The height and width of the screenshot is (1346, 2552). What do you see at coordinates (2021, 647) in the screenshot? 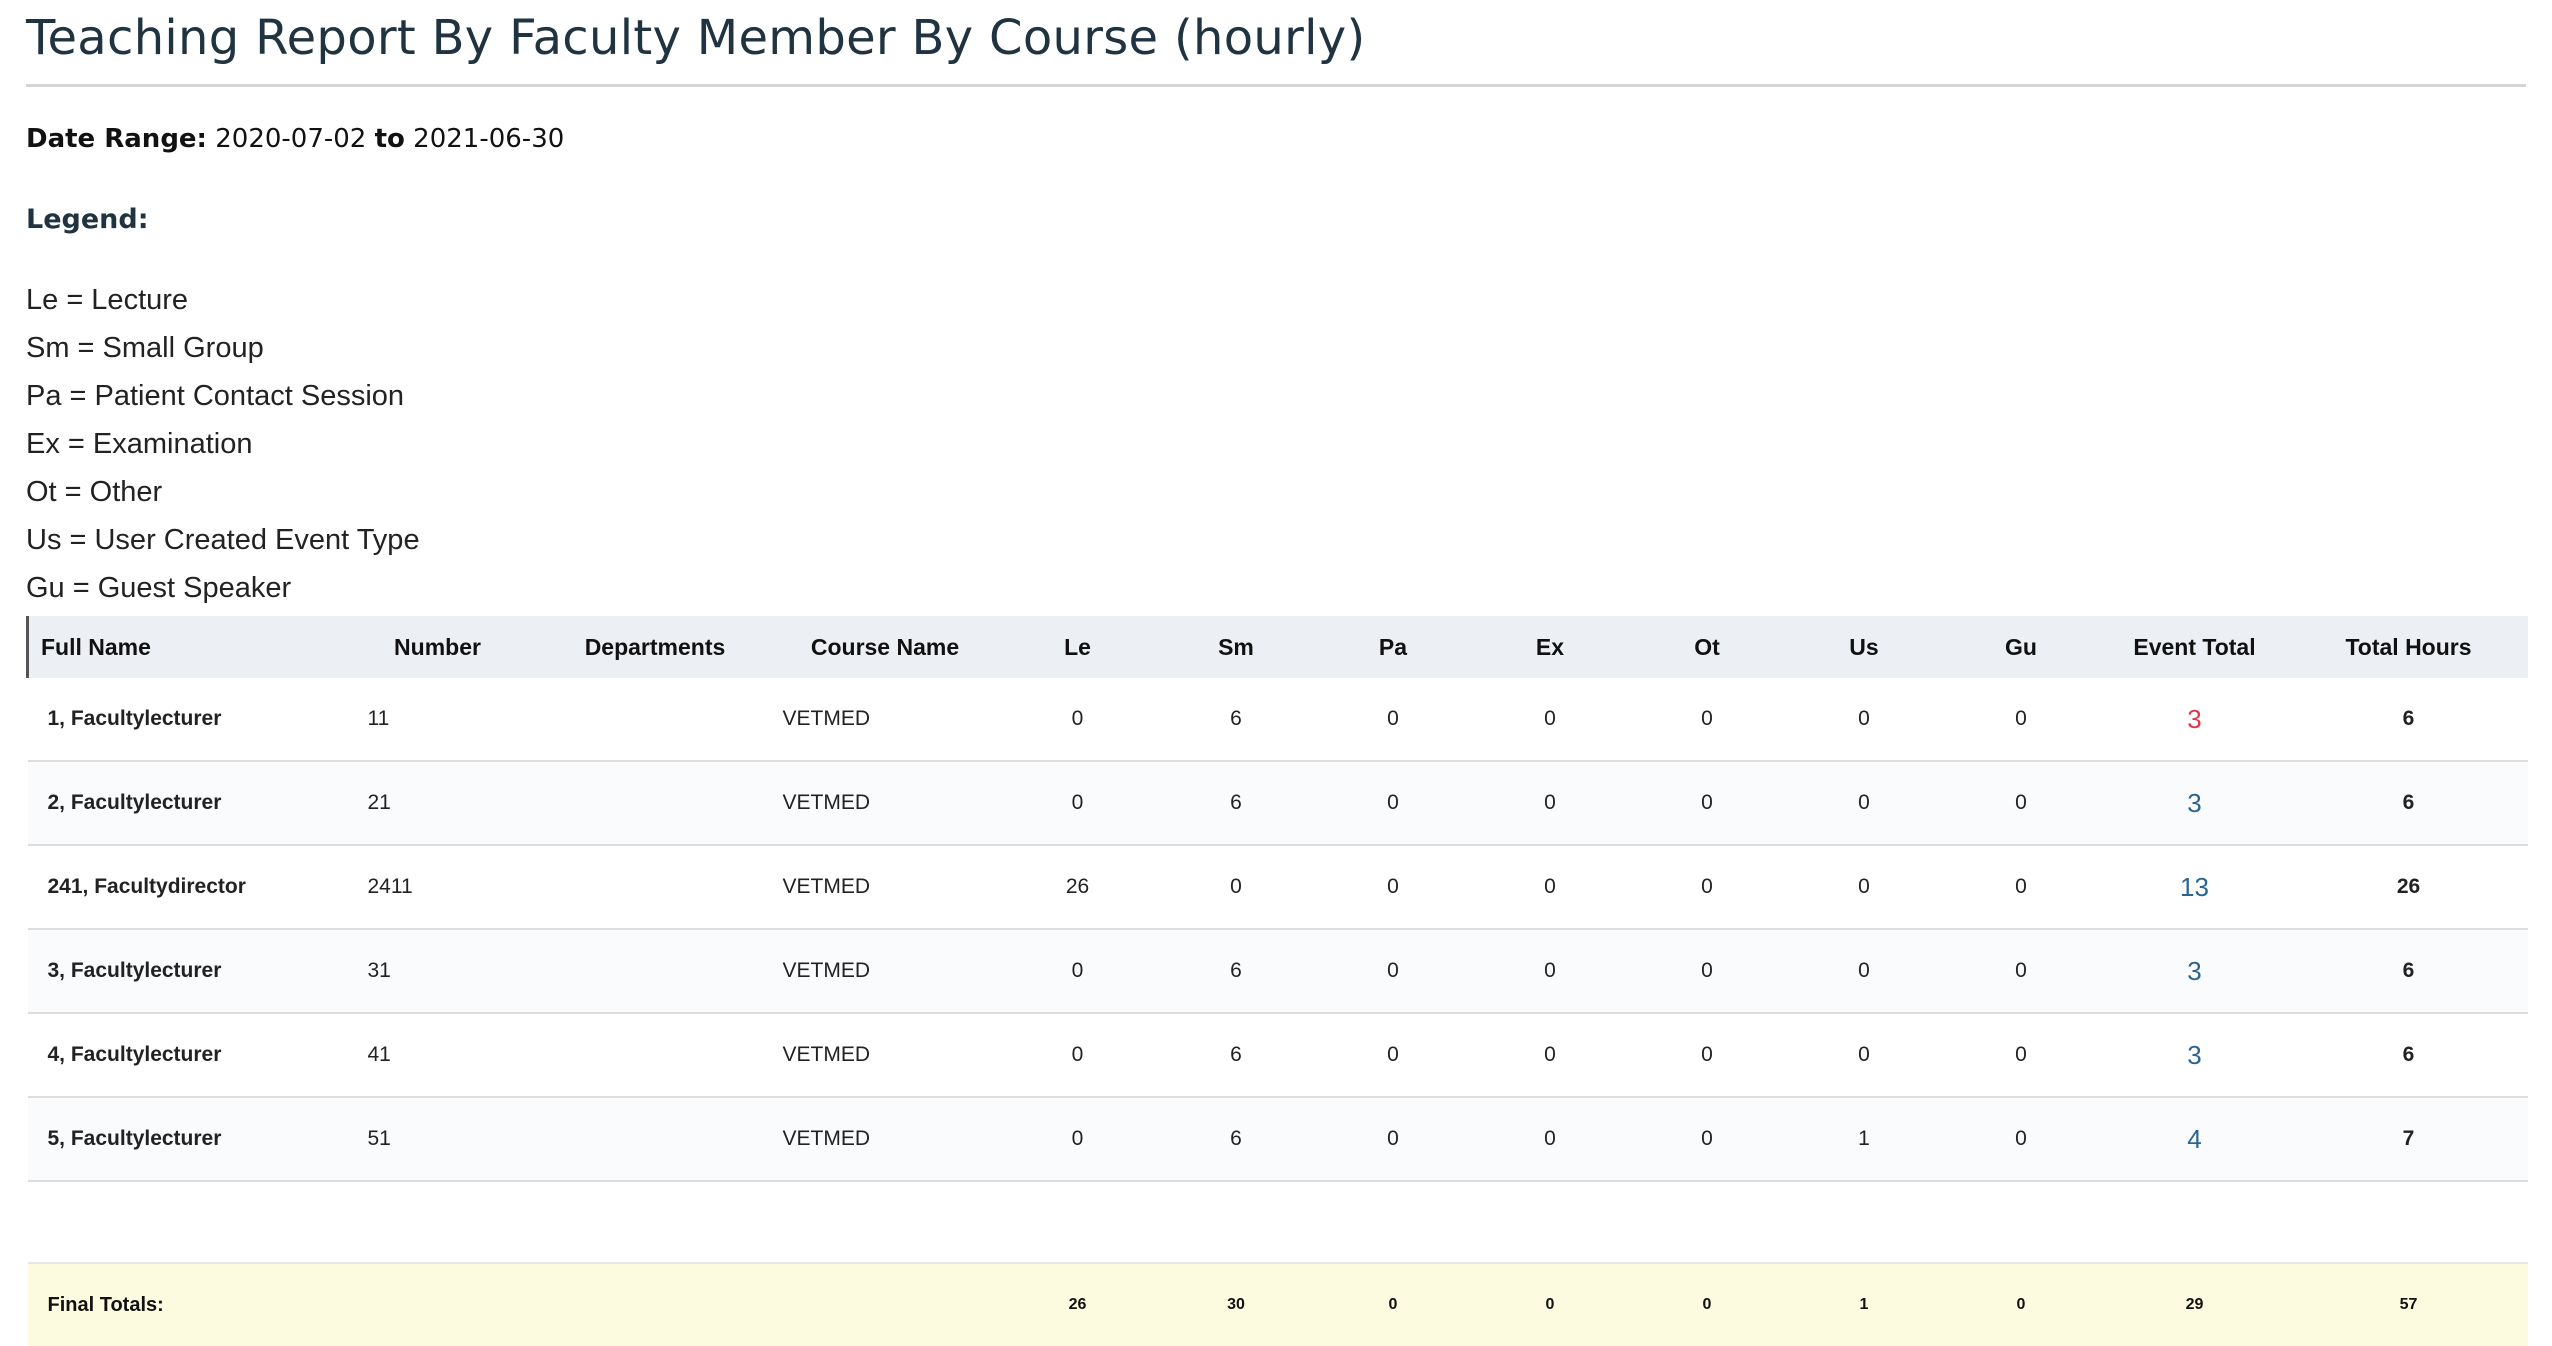
I see `header-gu: Gu` at bounding box center [2021, 647].